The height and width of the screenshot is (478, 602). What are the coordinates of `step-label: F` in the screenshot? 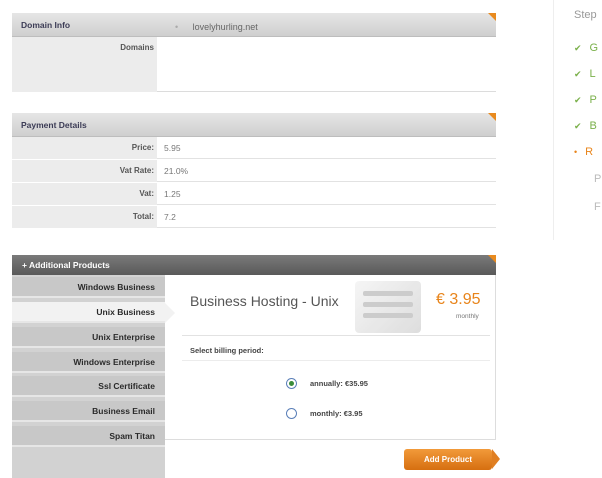 It's located at (597, 207).